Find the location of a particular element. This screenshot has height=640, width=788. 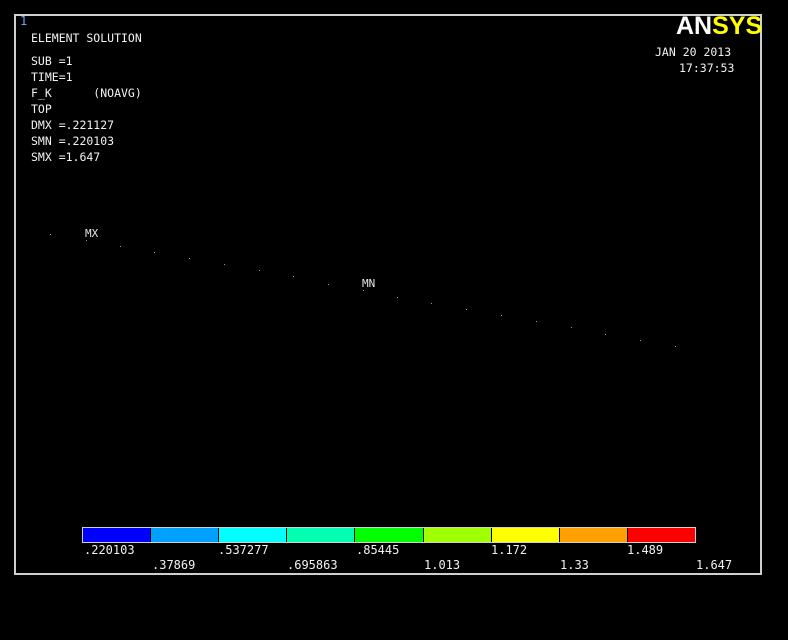

logo-part-1: AN is located at coordinates (694, 26).